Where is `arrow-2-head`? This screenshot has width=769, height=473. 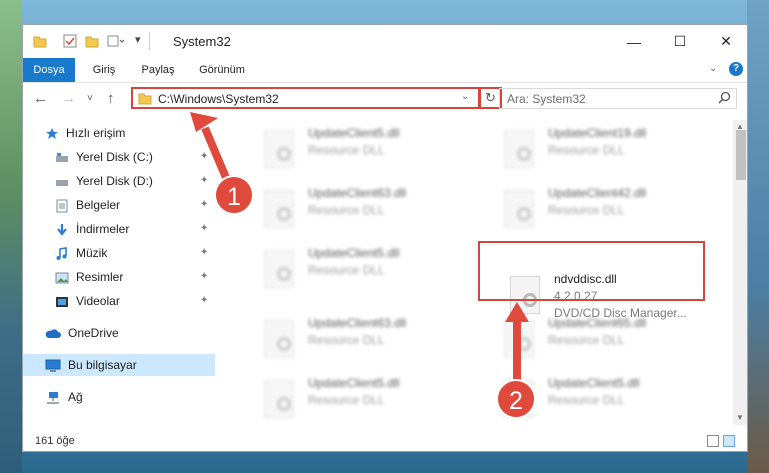 arrow-2-head is located at coordinates (517, 312).